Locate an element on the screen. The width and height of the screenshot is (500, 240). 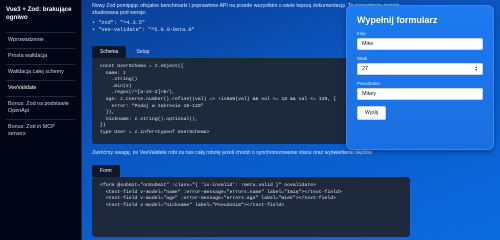
tab-setup: Setup is located at coordinates (142, 52).